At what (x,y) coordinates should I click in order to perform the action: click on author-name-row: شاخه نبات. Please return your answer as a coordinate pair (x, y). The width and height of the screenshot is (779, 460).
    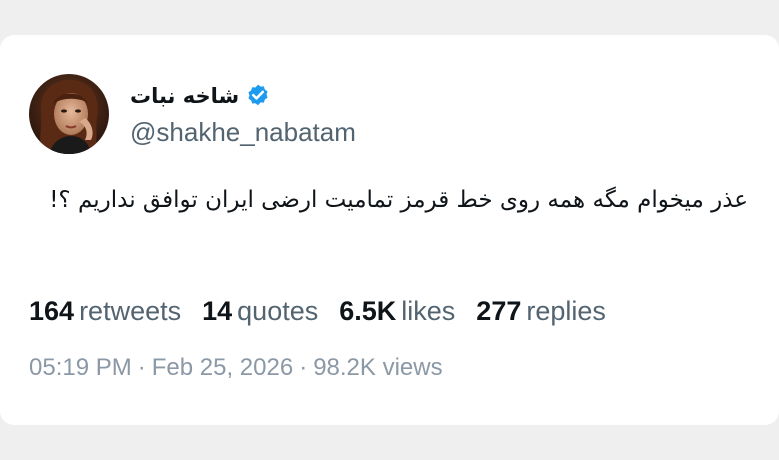
    Looking at the image, I should click on (200, 96).